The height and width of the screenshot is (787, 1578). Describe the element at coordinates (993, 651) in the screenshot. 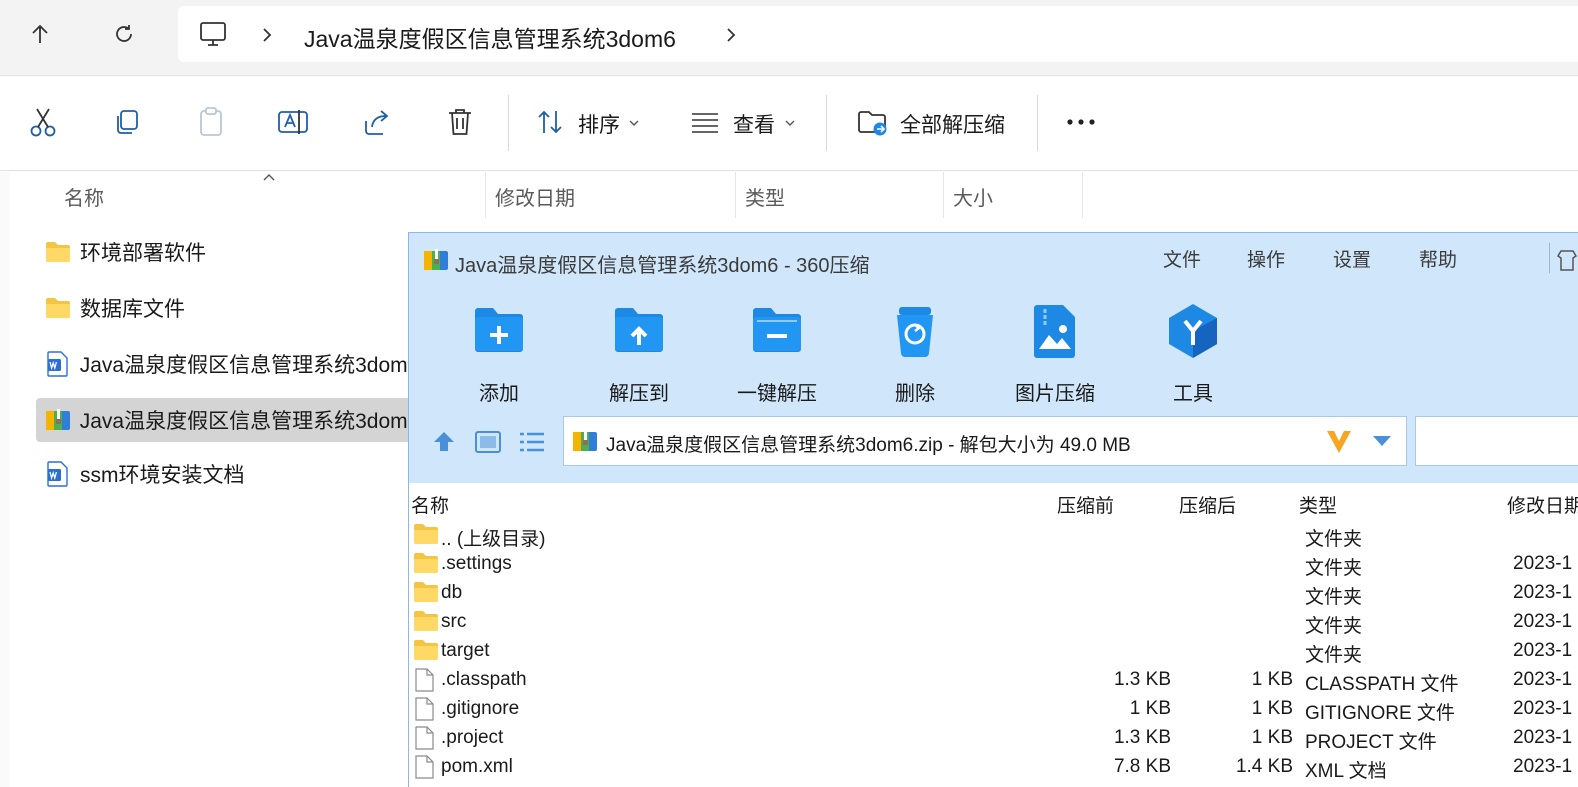

I see `archive-row: target 文件夹 2023-1` at that location.